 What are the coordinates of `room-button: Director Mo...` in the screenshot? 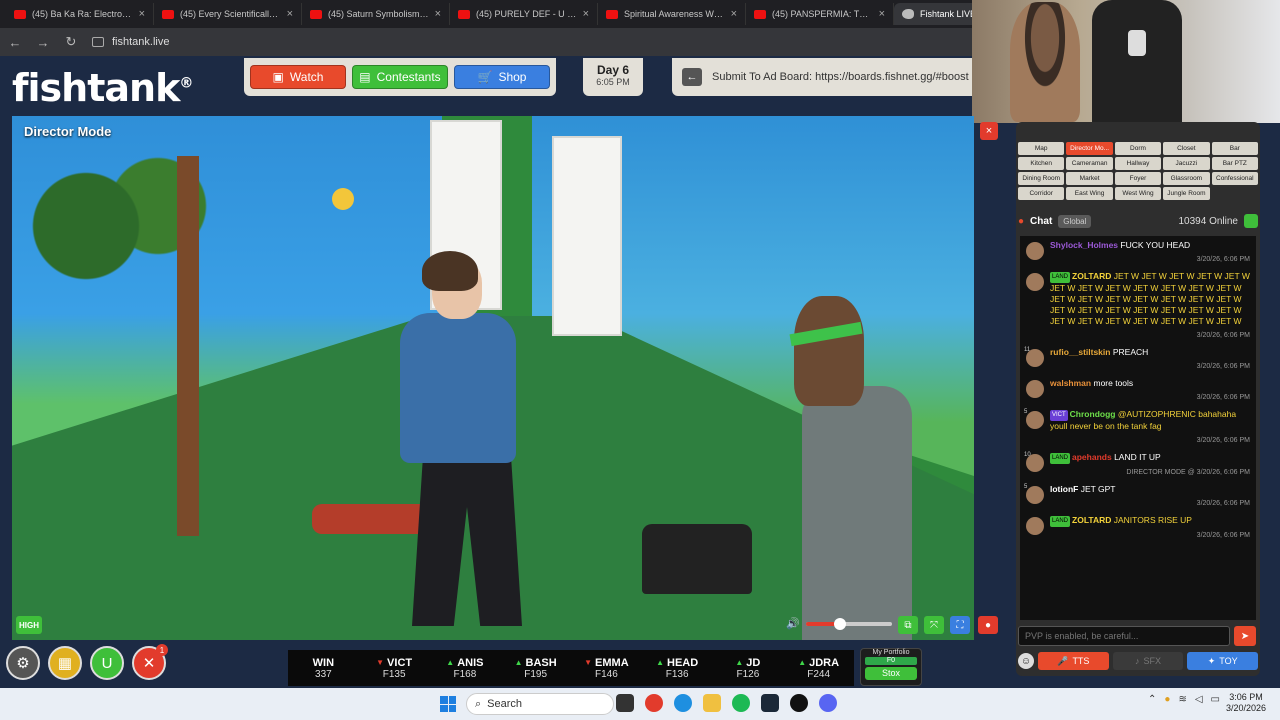 It's located at (1089, 148).